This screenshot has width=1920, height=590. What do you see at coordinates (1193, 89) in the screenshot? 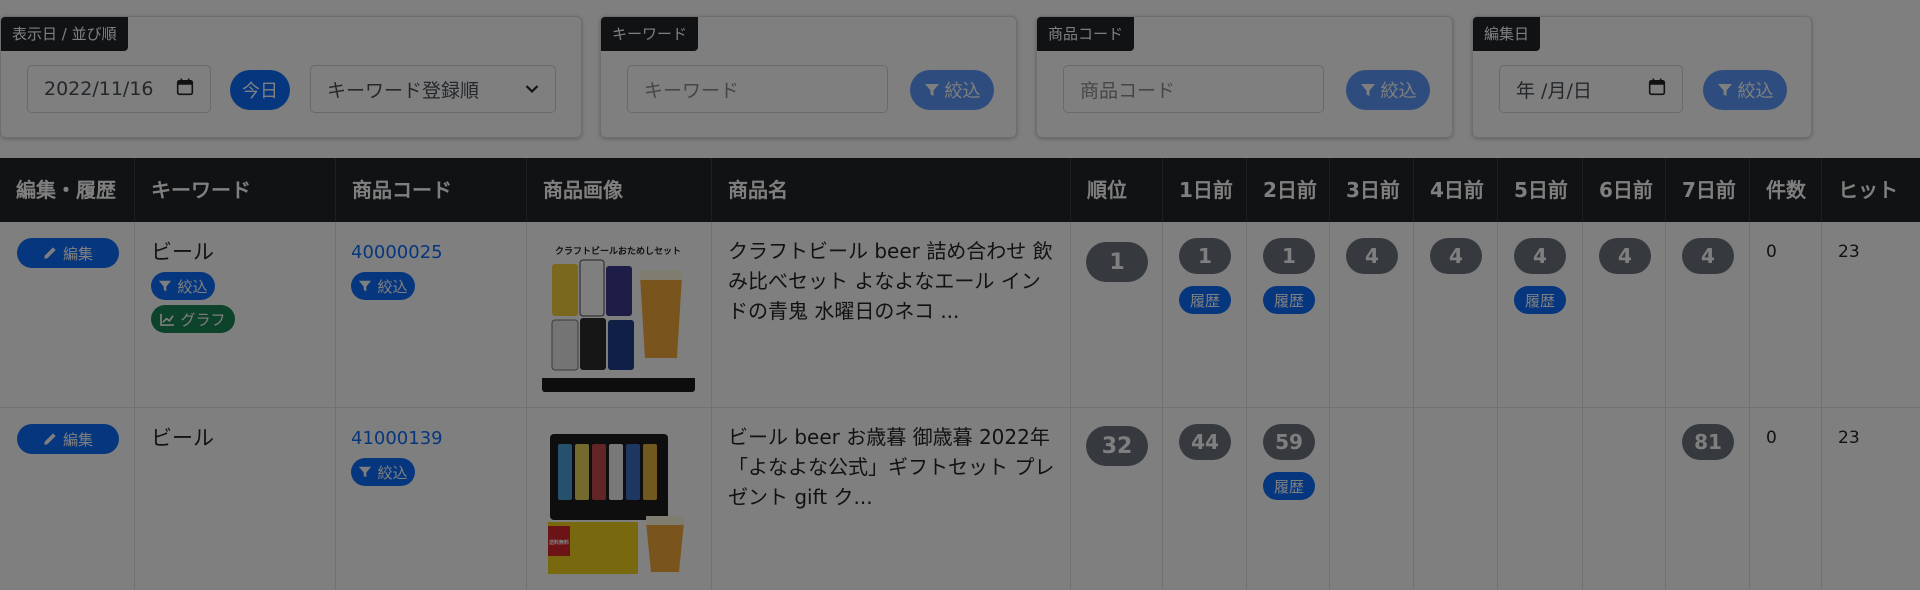
I see `product-code-input: 商品コード` at bounding box center [1193, 89].